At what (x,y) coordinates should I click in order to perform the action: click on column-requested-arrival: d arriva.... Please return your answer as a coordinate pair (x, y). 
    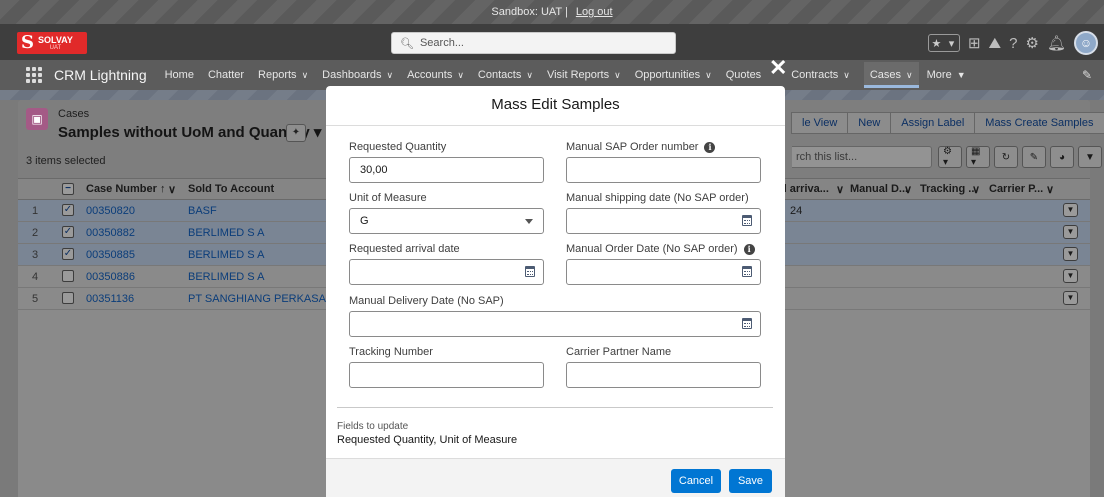
    Looking at the image, I should click on (804, 189).